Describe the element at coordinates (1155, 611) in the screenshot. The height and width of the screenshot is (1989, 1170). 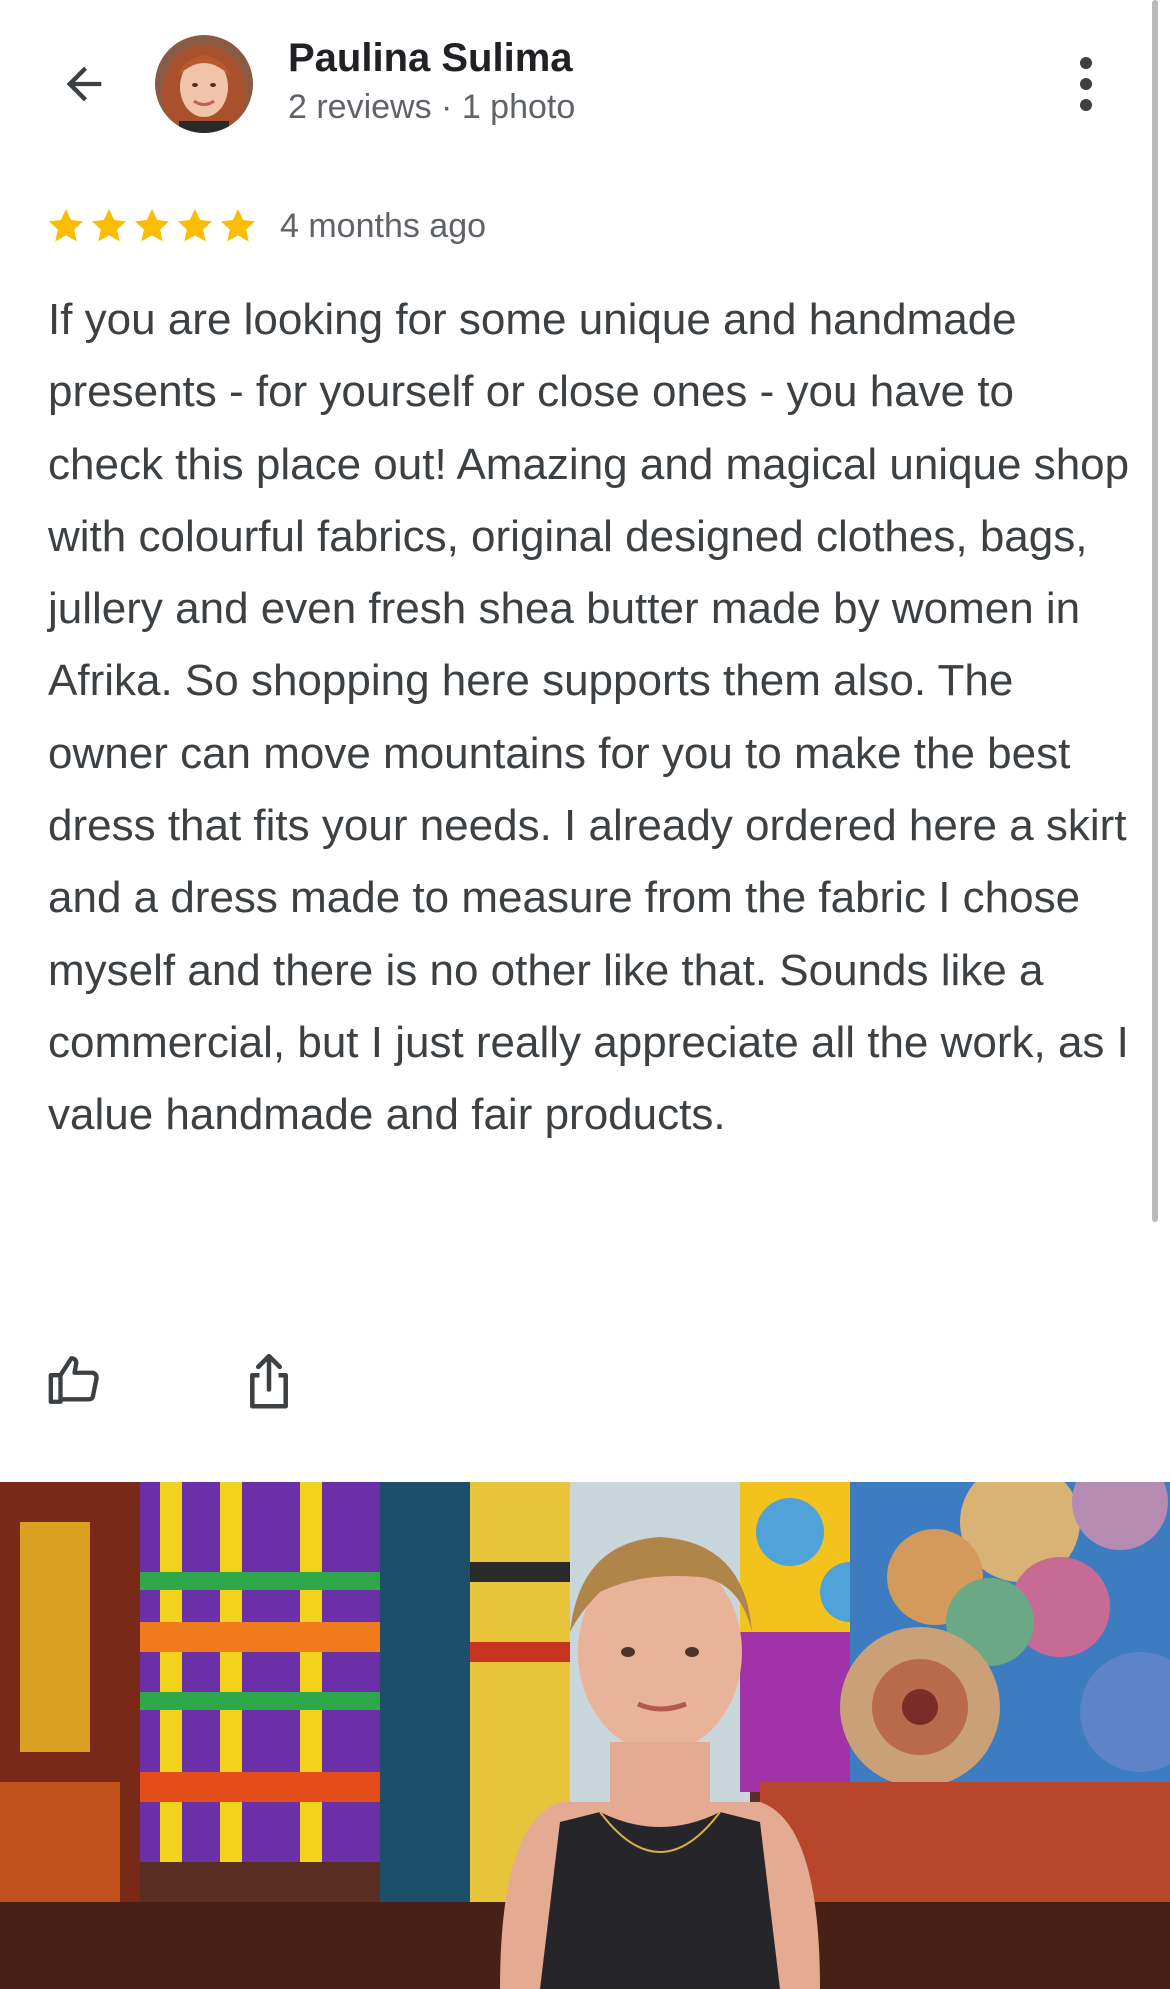
I see `scrollbar` at that location.